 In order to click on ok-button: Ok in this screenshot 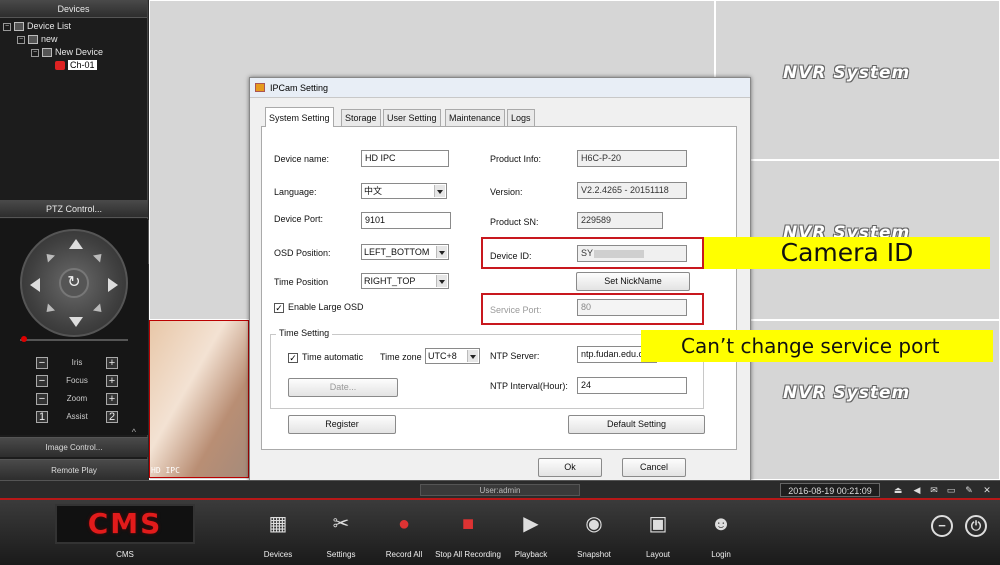, I will do `click(570, 467)`.